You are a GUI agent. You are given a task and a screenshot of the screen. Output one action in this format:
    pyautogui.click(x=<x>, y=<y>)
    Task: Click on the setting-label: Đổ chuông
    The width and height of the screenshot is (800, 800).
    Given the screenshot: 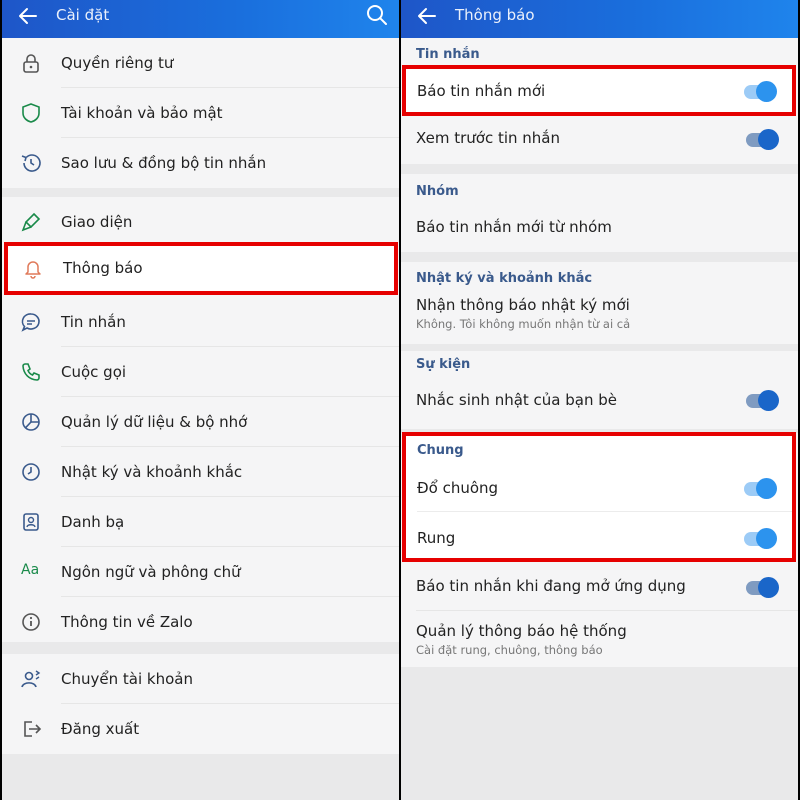 What is the action you would take?
    pyautogui.click(x=458, y=488)
    